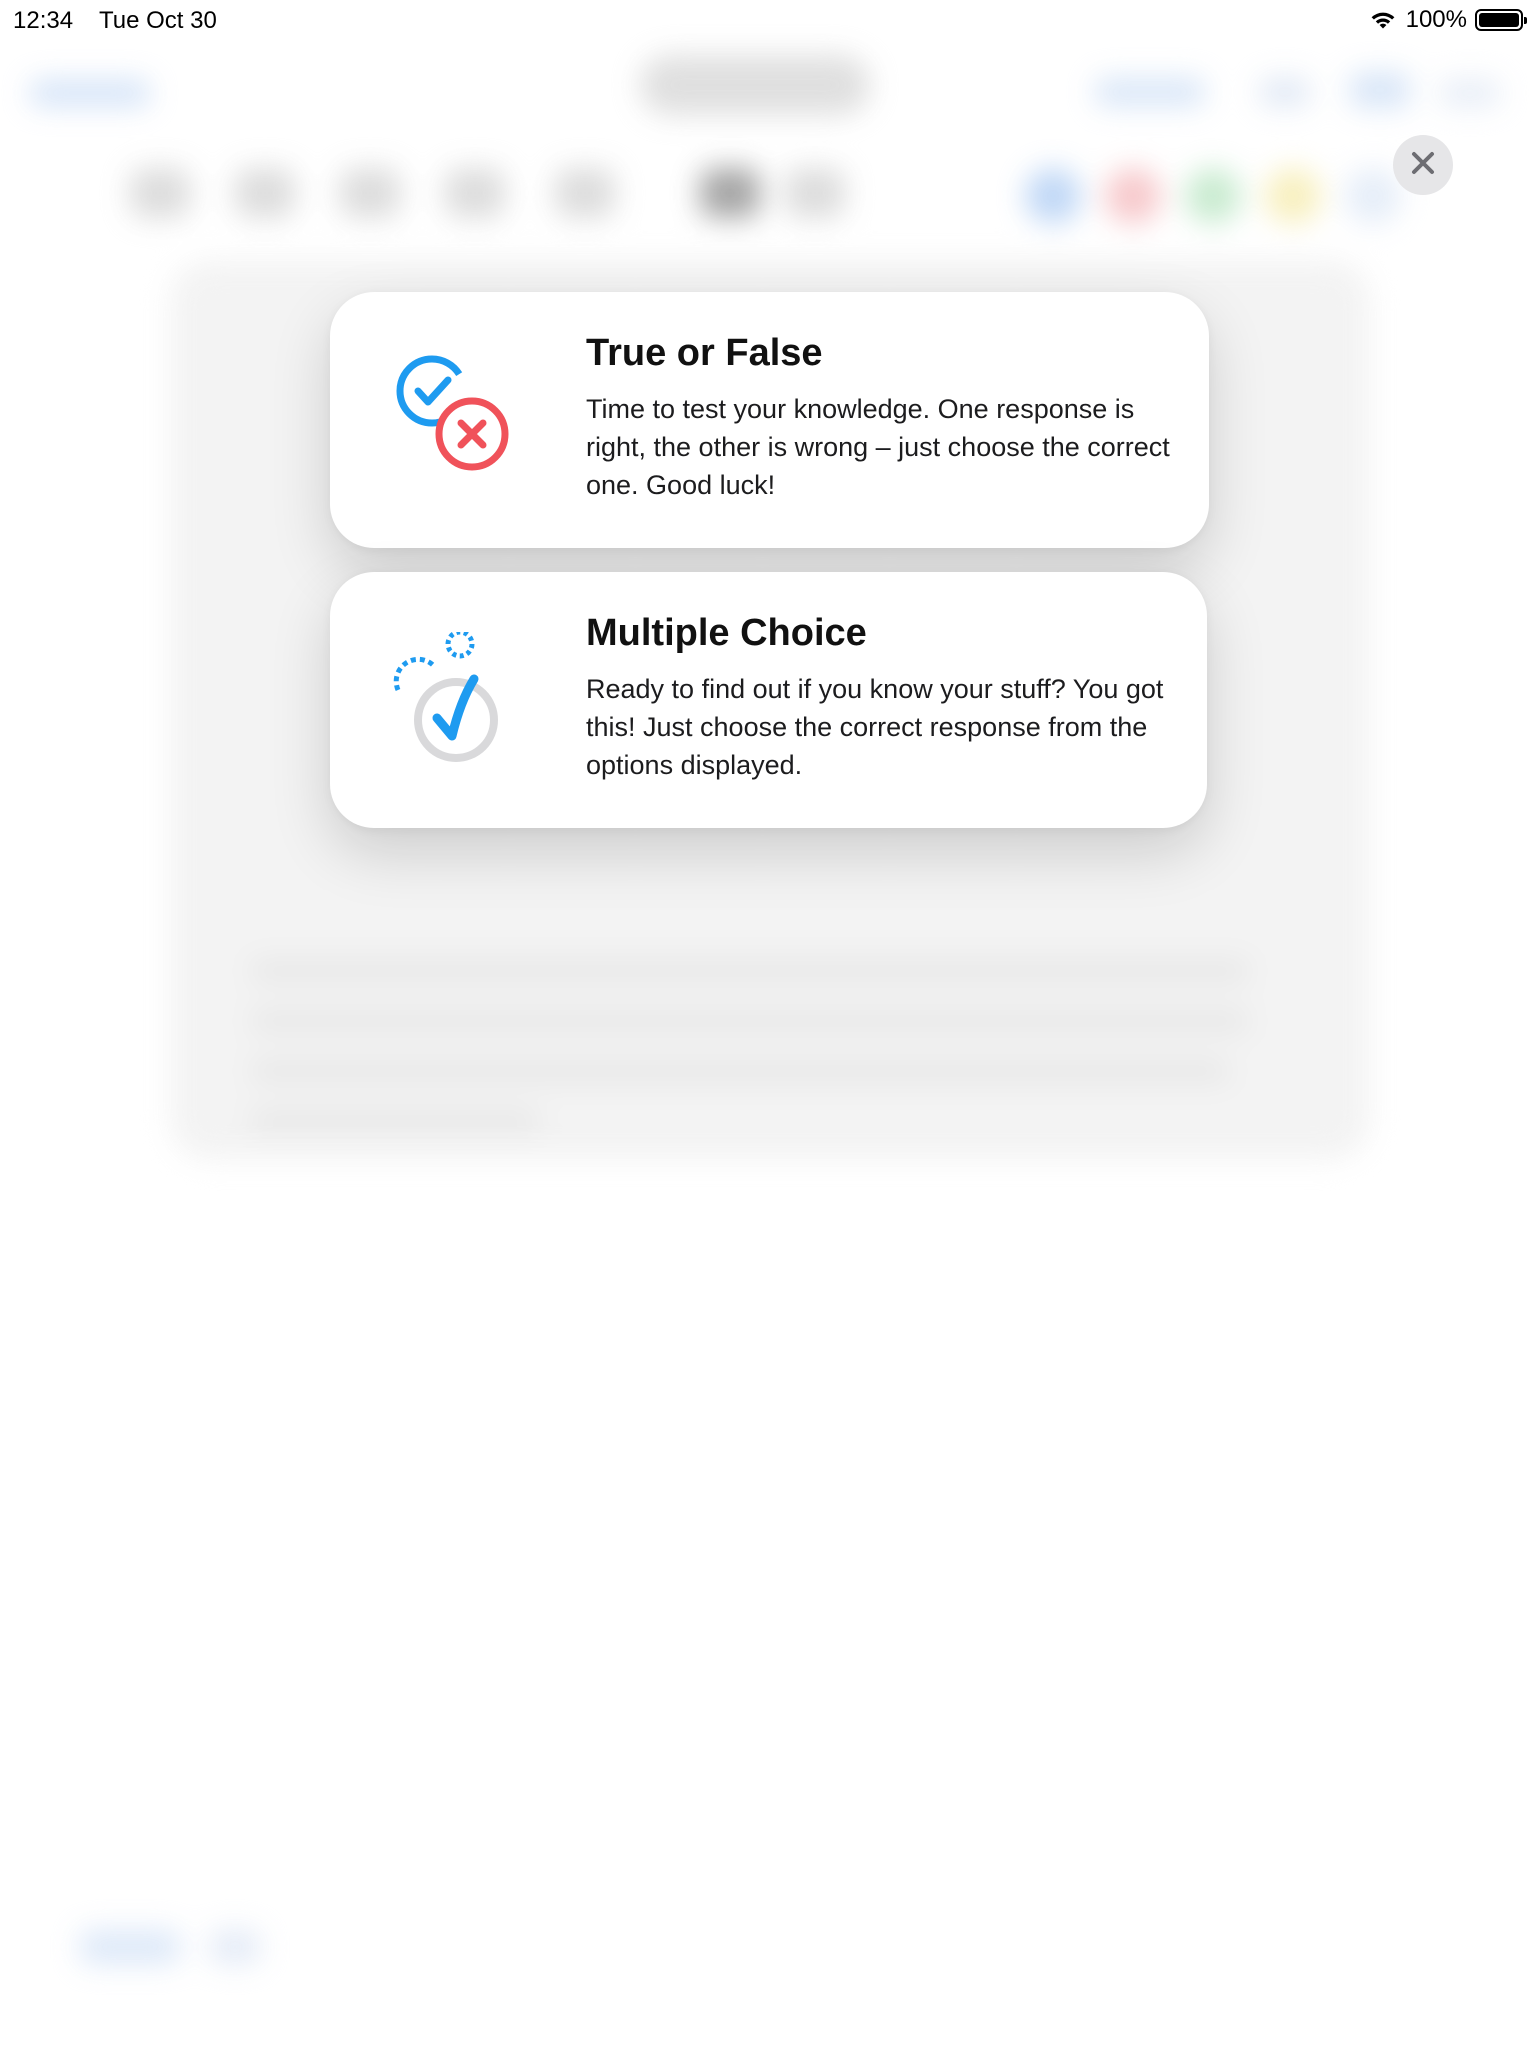 The height and width of the screenshot is (2049, 1537). Describe the element at coordinates (1436, 19) in the screenshot. I see `battery-percent: 100%` at that location.